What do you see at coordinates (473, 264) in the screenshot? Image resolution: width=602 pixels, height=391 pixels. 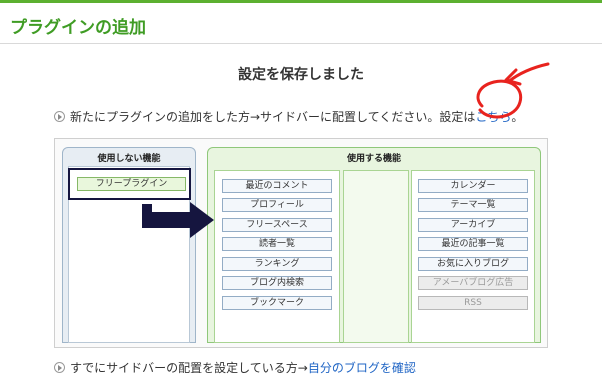 I see `plugin-item: お気に入りブログ` at bounding box center [473, 264].